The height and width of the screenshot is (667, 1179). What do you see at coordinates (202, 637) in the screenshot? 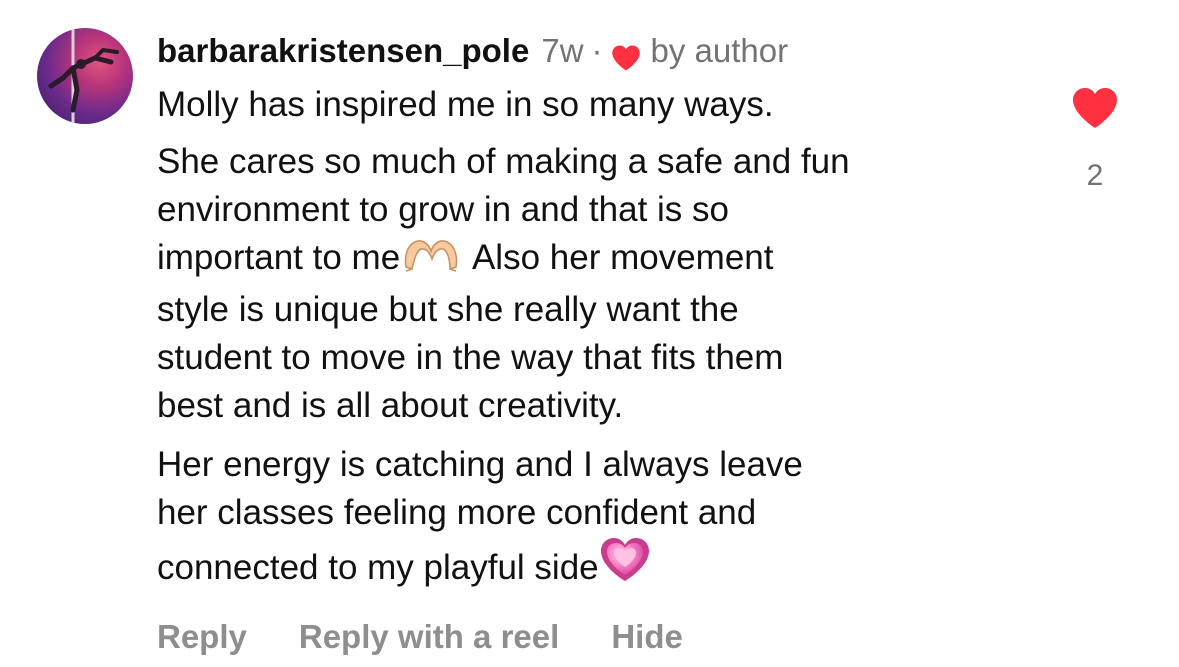
I see `reply-button: Reply` at bounding box center [202, 637].